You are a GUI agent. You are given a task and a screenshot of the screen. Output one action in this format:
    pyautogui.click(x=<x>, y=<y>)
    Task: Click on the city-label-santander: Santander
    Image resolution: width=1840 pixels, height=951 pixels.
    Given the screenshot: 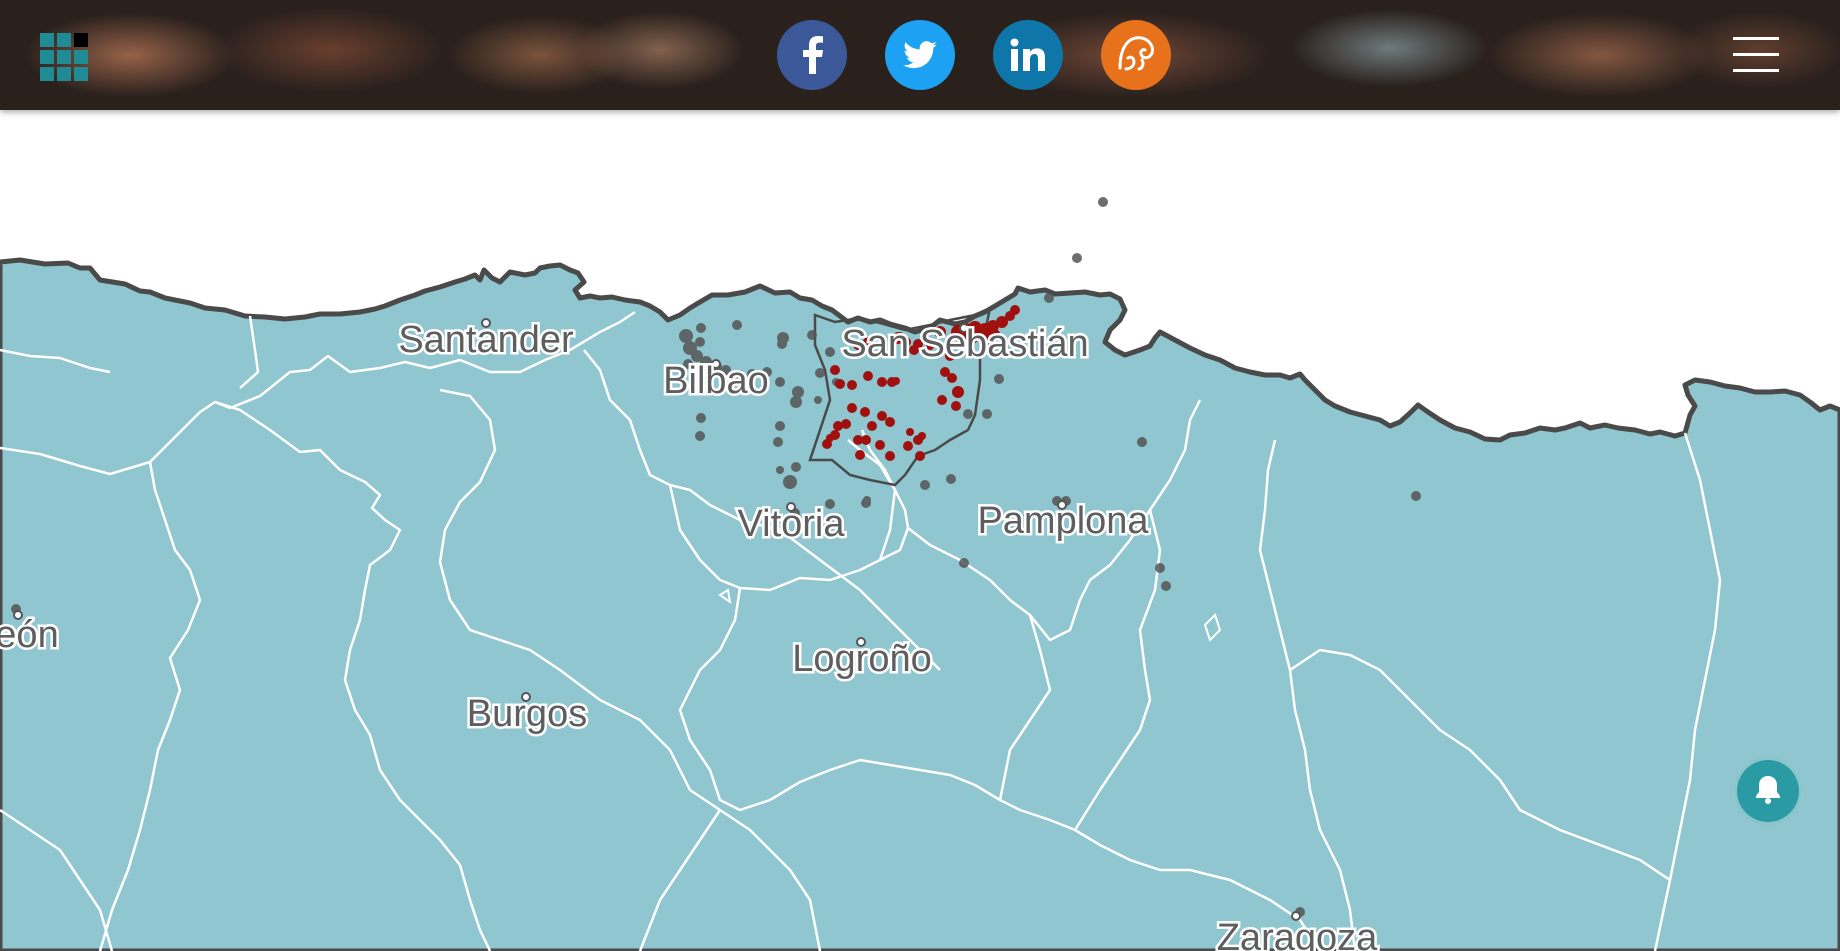 What is the action you would take?
    pyautogui.click(x=486, y=340)
    